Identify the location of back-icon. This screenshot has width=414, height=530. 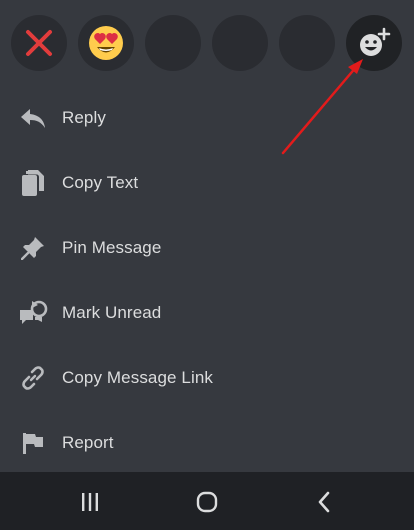
(324, 502).